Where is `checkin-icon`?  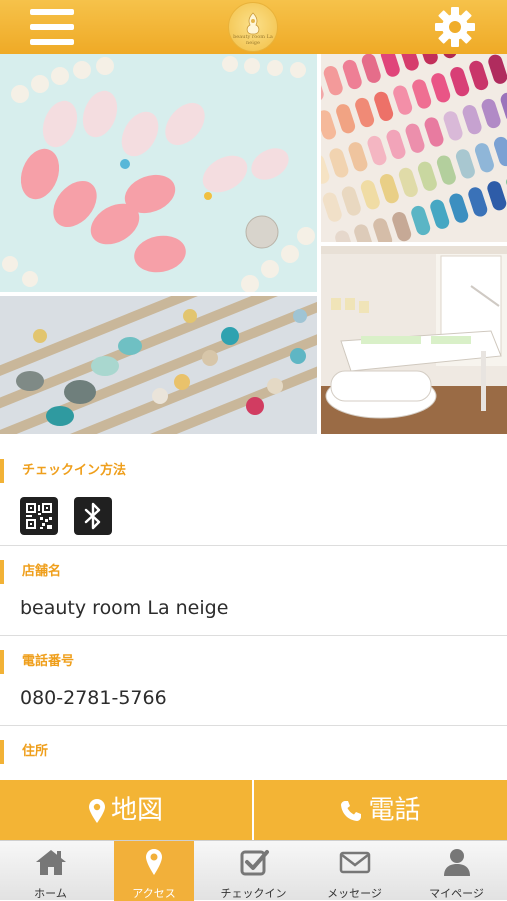 checkin-icon is located at coordinates (254, 863).